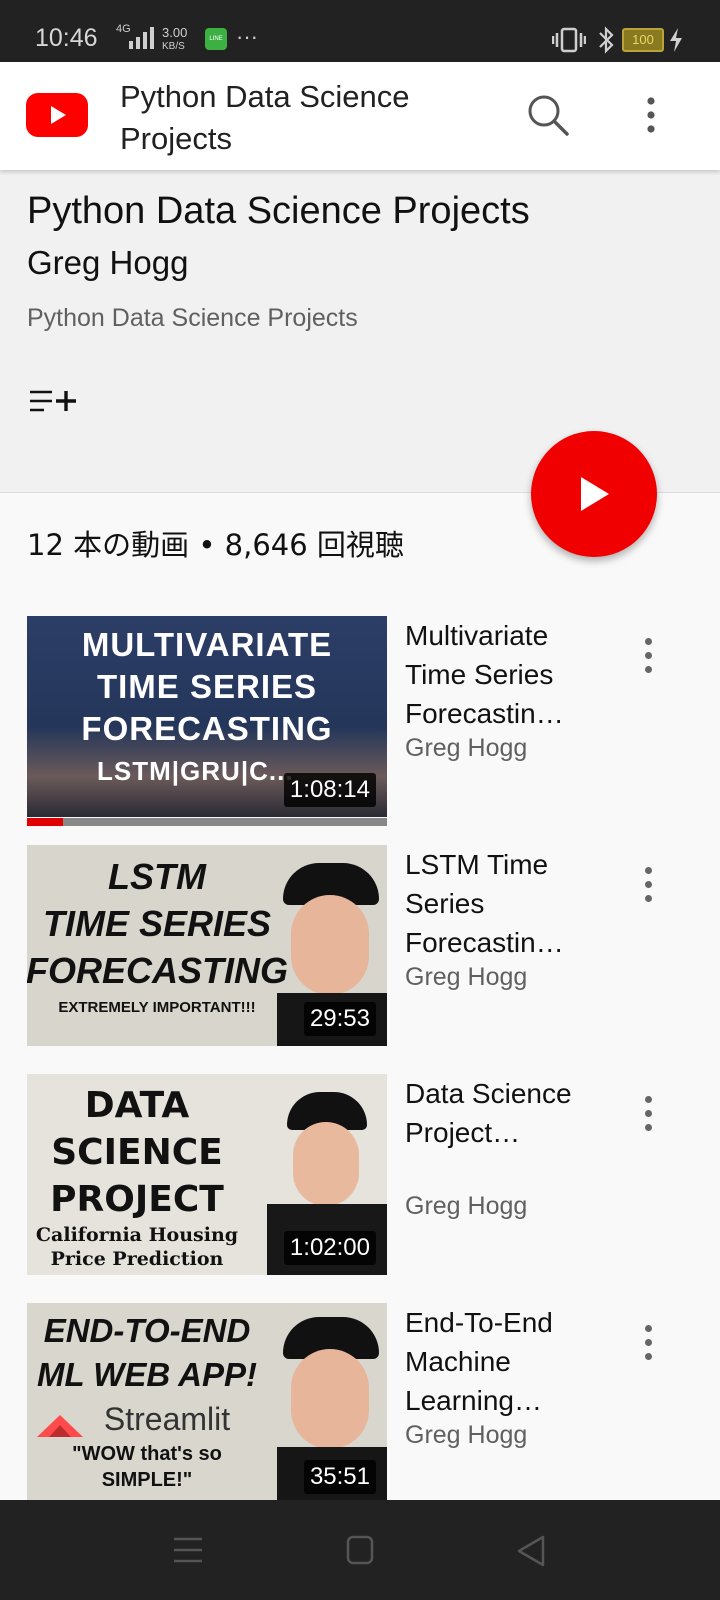  I want to click on back-triangle-icon, so click(531, 1551).